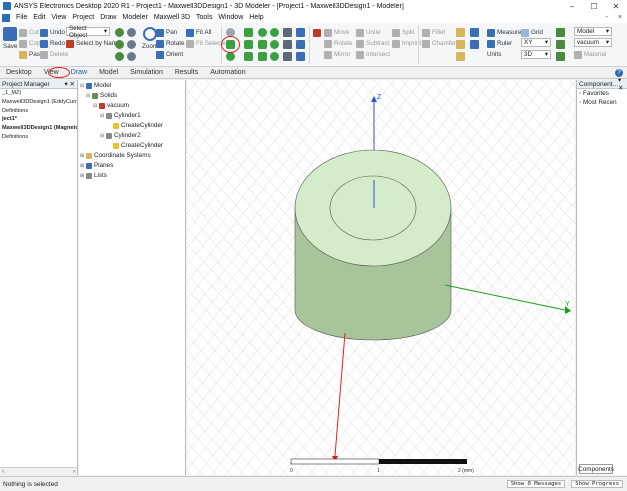 The height and width of the screenshot is (491, 627). What do you see at coordinates (39, 17) in the screenshot?
I see `menu-edit: Edit` at bounding box center [39, 17].